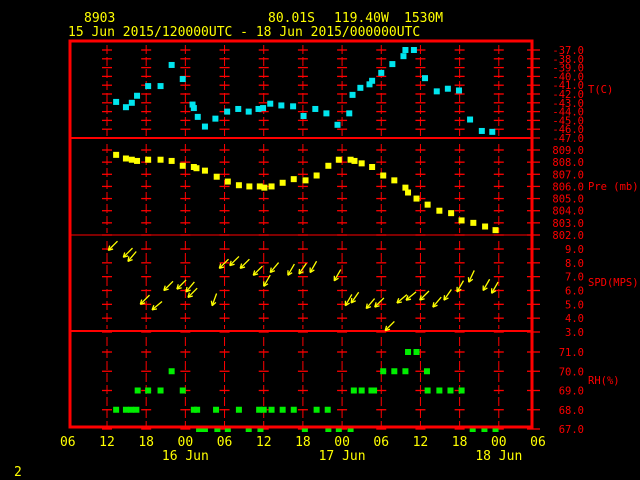 The image size is (640, 480). I want to click on pressure-tick-label: 802.0, so click(568, 236).